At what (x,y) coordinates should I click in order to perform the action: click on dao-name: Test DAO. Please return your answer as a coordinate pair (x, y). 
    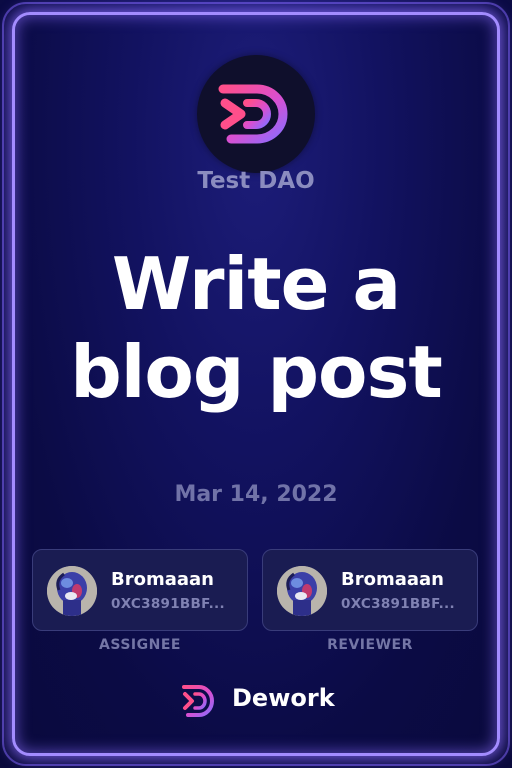
    Looking at the image, I should click on (256, 181).